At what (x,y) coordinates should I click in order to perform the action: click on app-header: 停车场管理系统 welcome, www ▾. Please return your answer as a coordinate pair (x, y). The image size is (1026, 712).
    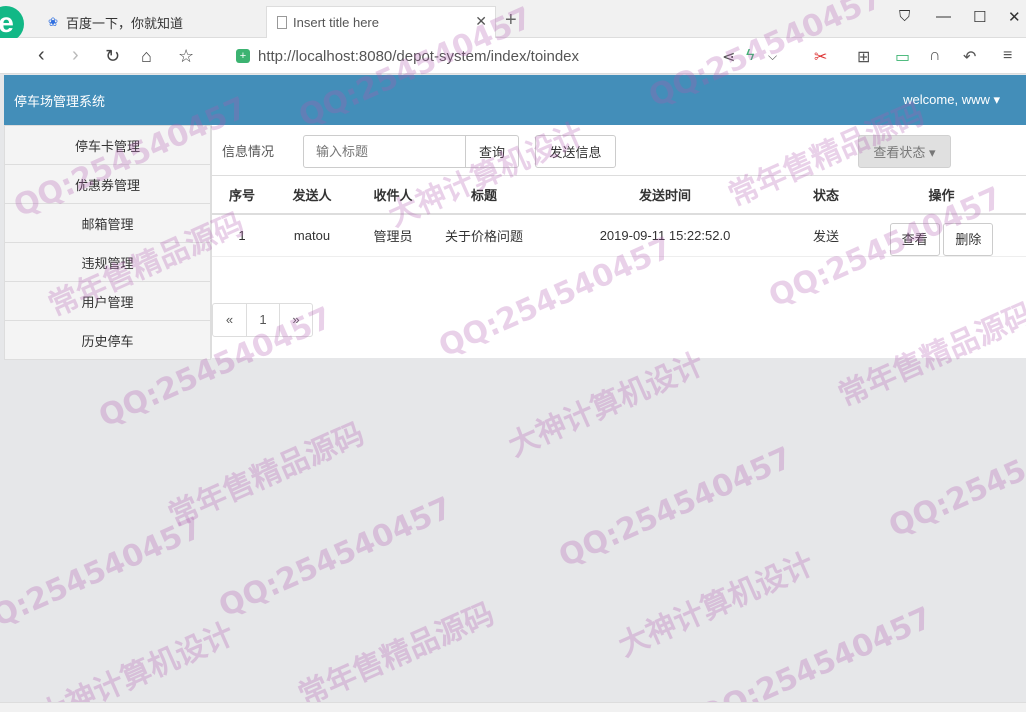
    Looking at the image, I should click on (515, 100).